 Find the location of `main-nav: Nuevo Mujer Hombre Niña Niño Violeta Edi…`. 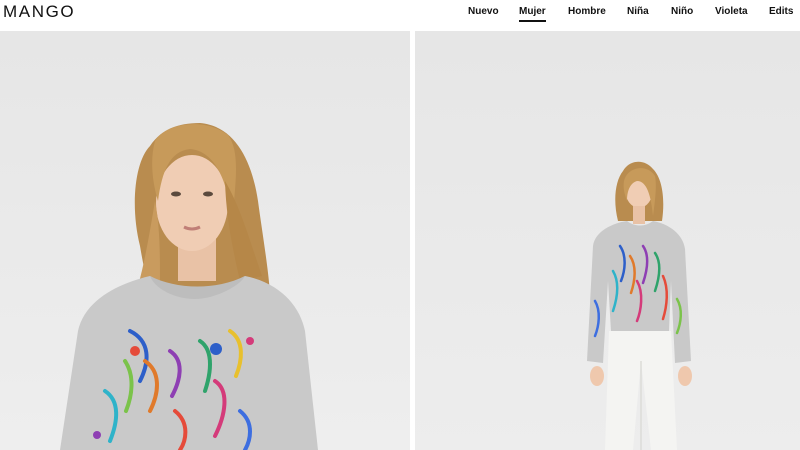

main-nav: Nuevo Mujer Hombre Niña Niño Violeta Edi… is located at coordinates (400, 16).